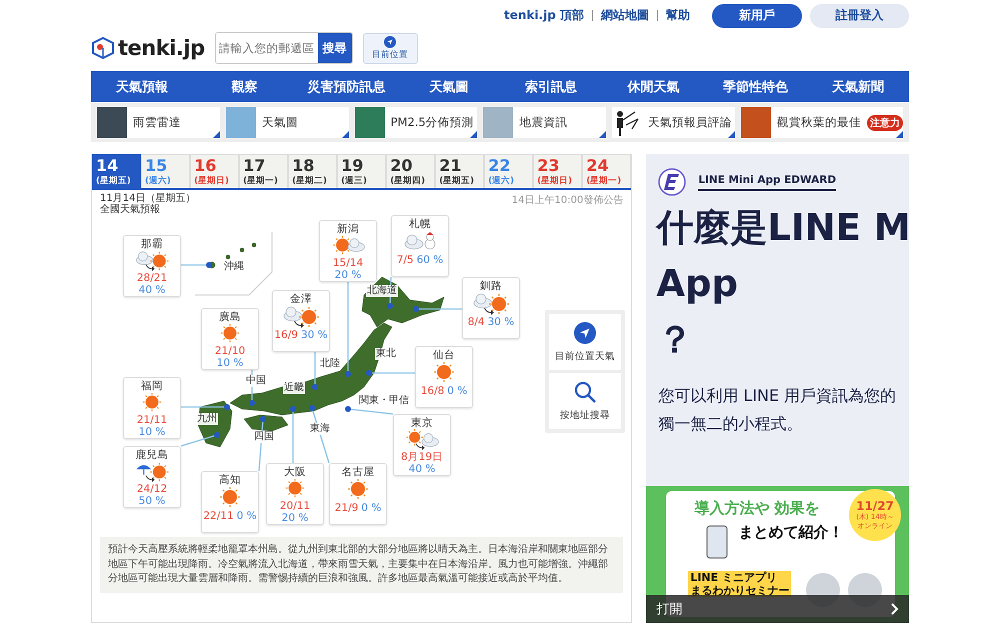 This screenshot has width=1000, height=625. I want to click on ad-headline: ？, so click(674, 340).